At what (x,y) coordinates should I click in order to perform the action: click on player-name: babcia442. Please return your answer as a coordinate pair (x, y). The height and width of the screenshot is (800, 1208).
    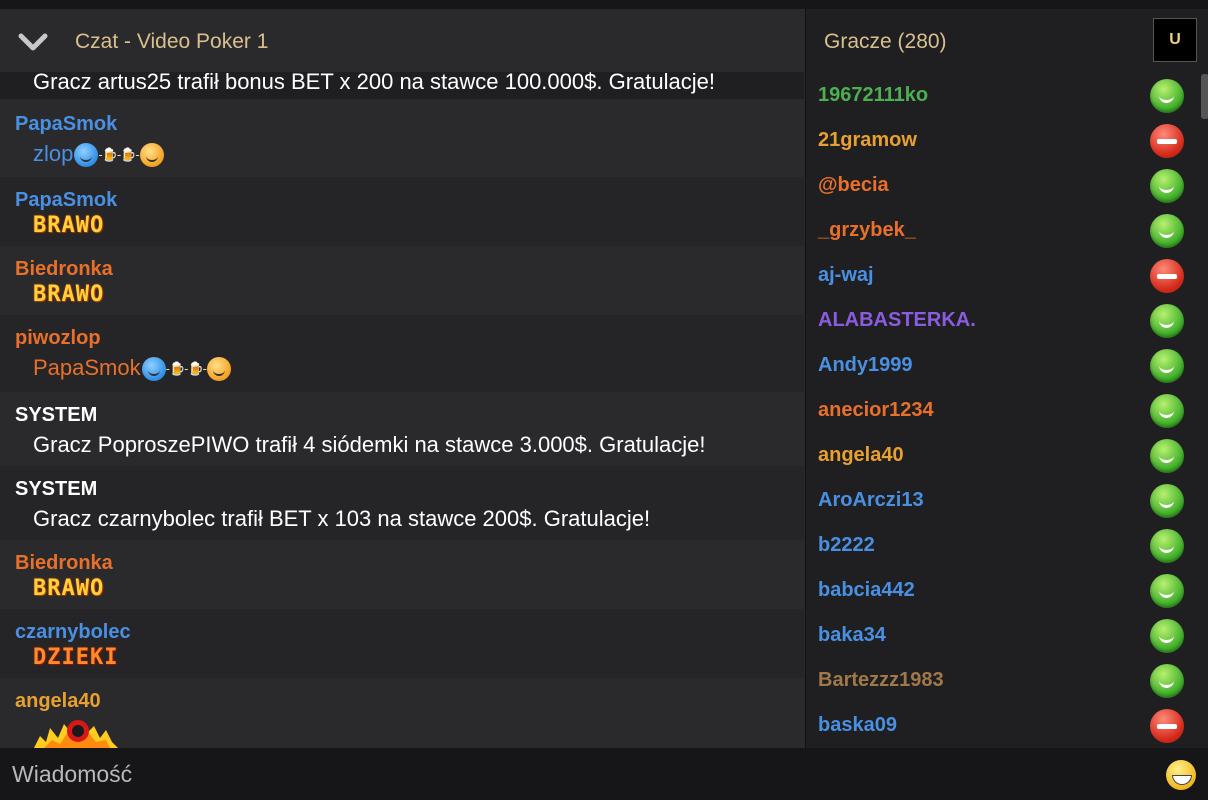
    Looking at the image, I should click on (866, 590).